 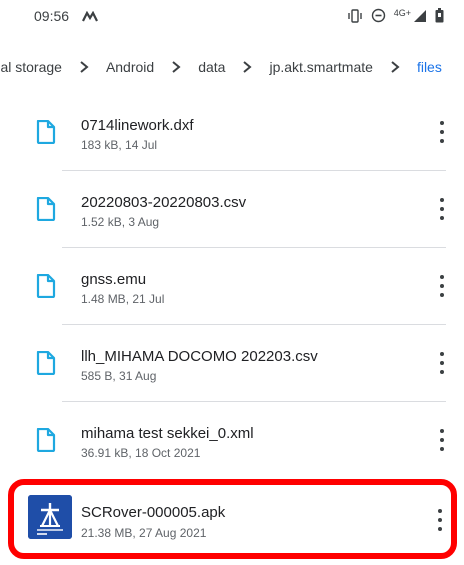 I want to click on file-row: gnss.emu 1.48 MB, 21 Jul, so click(x=232, y=286).